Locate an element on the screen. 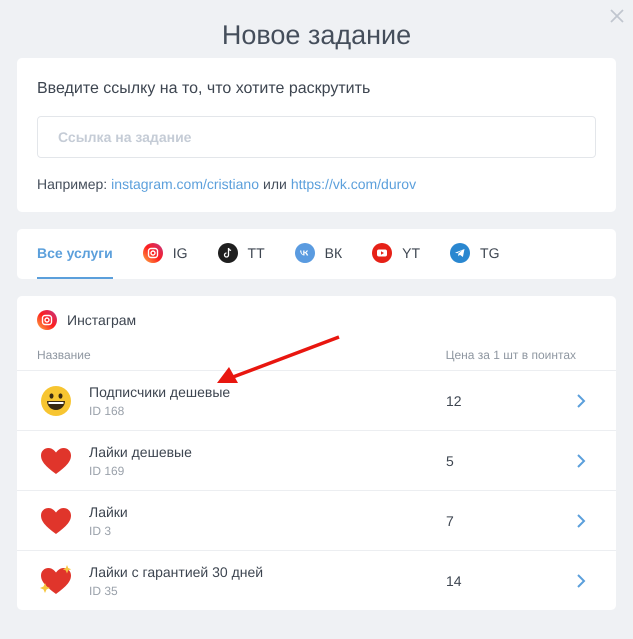 The width and height of the screenshot is (633, 639). service-row: Лайки ID 3 7 is located at coordinates (316, 520).